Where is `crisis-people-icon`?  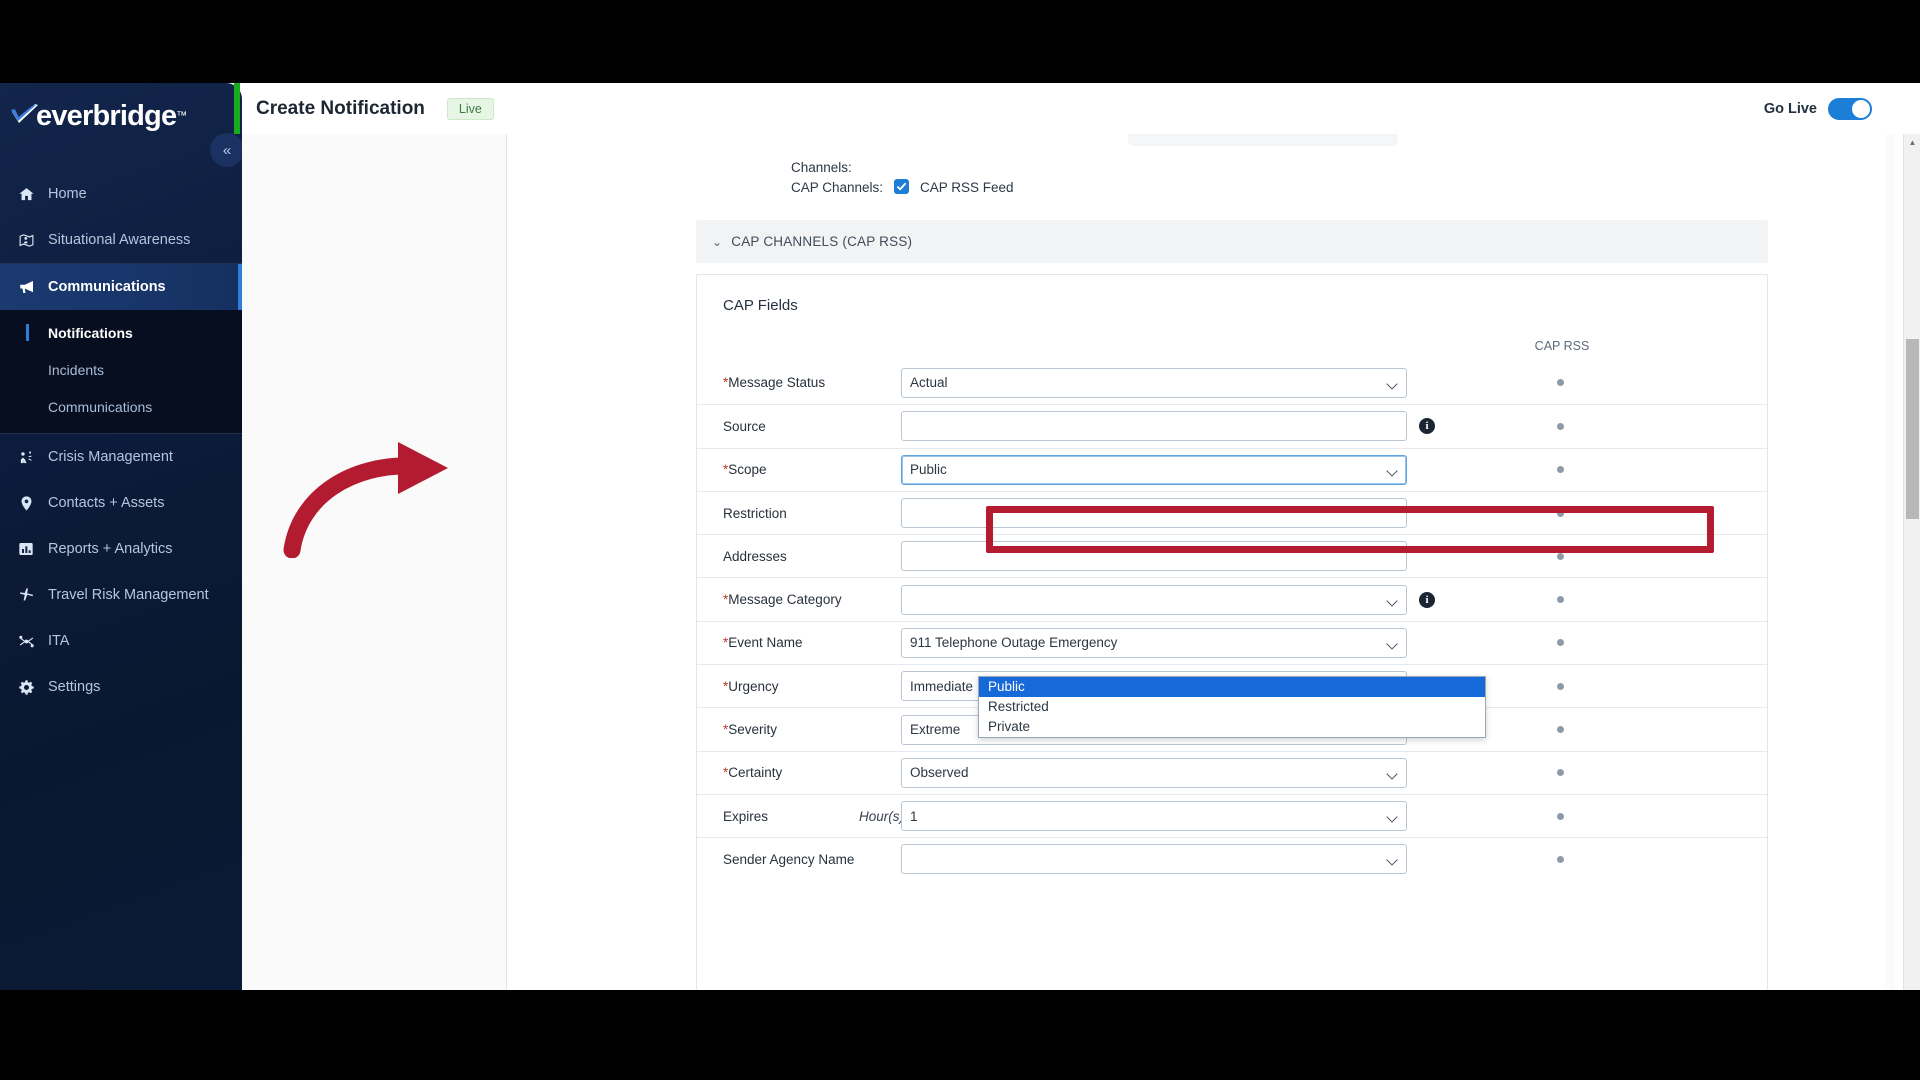 crisis-people-icon is located at coordinates (31, 457).